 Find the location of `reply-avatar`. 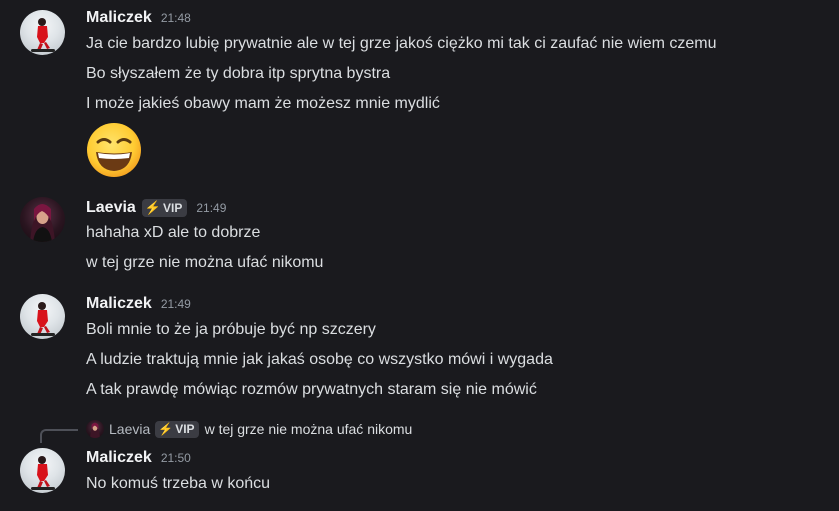

reply-avatar is located at coordinates (95, 429).